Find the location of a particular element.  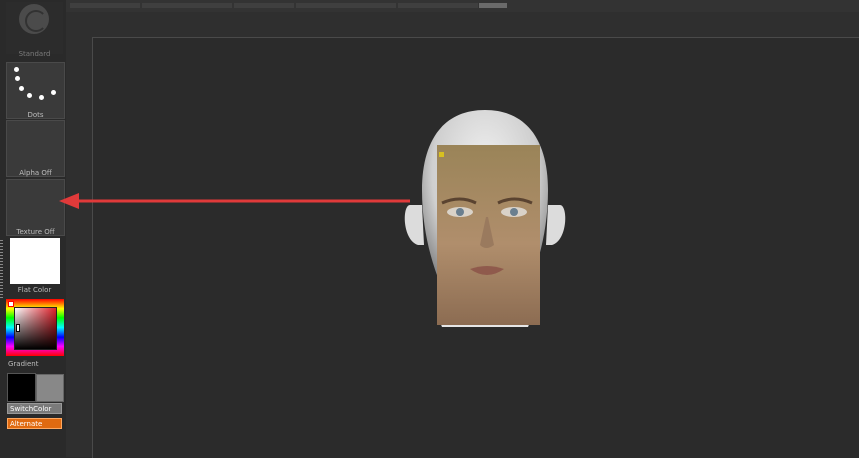

switch-color-button: SwitchColor is located at coordinates (34, 408).